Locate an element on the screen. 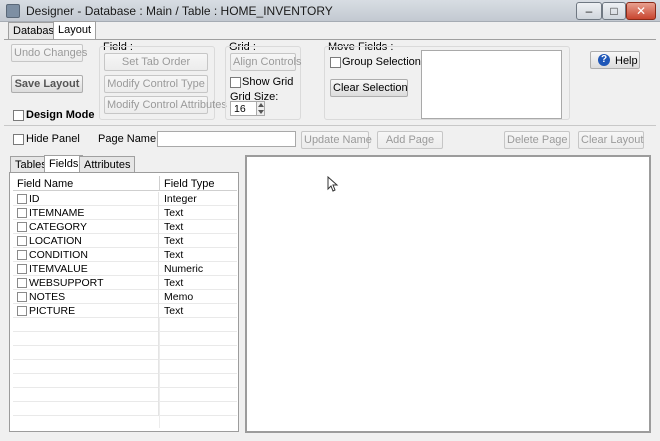  field-row: WEBSUPPORT Text is located at coordinates (125, 283).